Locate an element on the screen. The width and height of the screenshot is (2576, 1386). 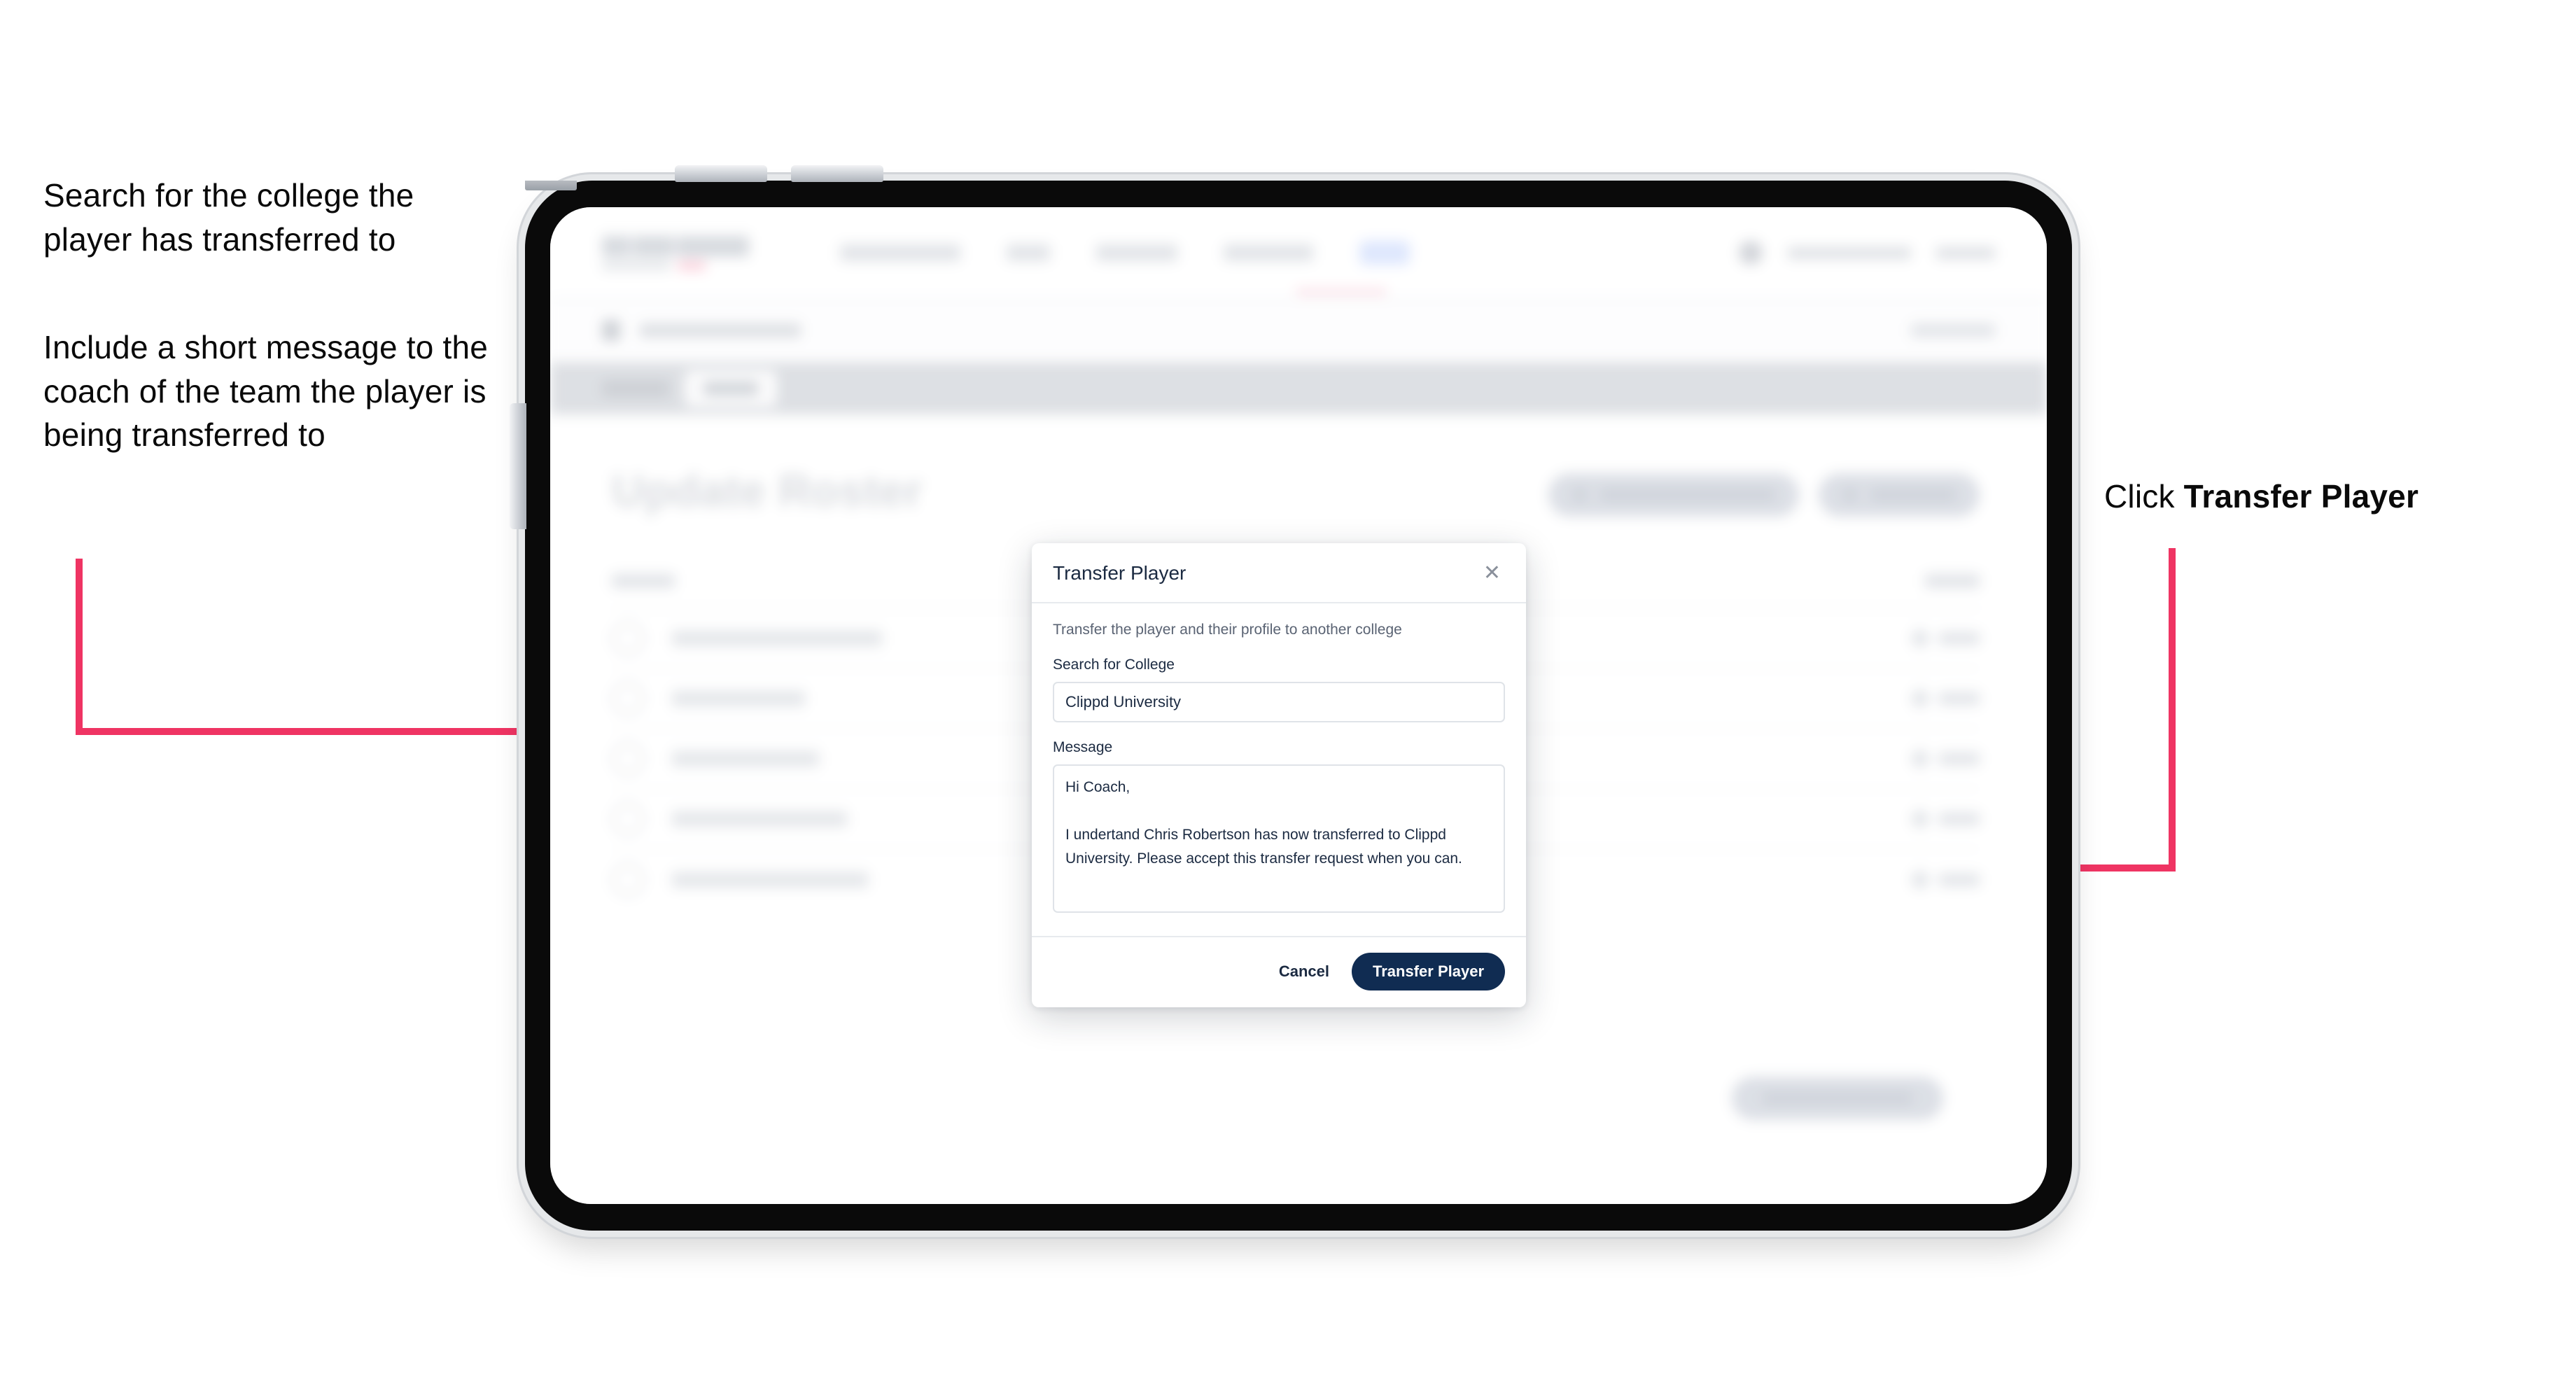
annotation-click-prefix: Click is located at coordinates (2144, 496).